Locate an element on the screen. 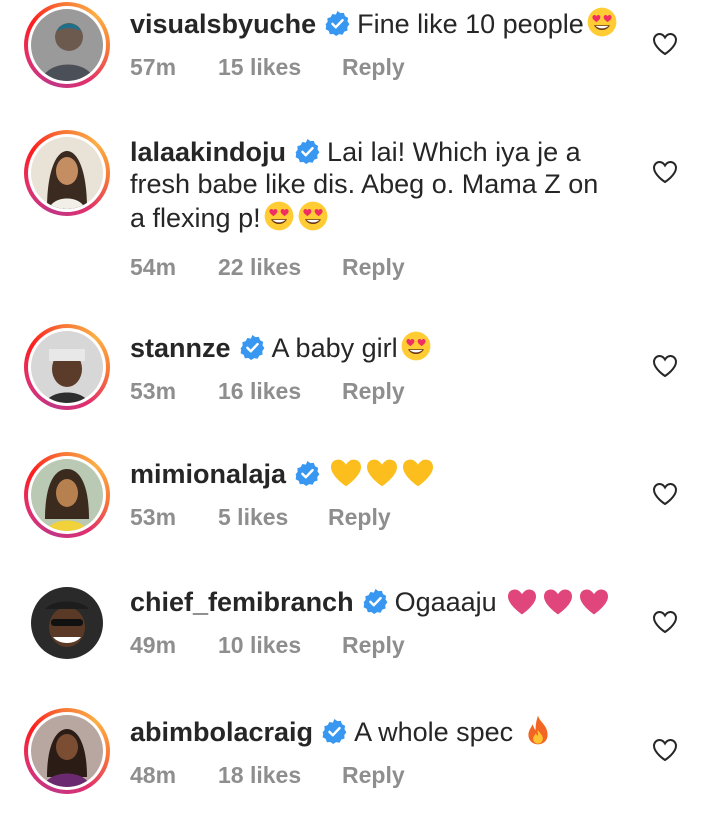  comment-time: 49m is located at coordinates (153, 645).